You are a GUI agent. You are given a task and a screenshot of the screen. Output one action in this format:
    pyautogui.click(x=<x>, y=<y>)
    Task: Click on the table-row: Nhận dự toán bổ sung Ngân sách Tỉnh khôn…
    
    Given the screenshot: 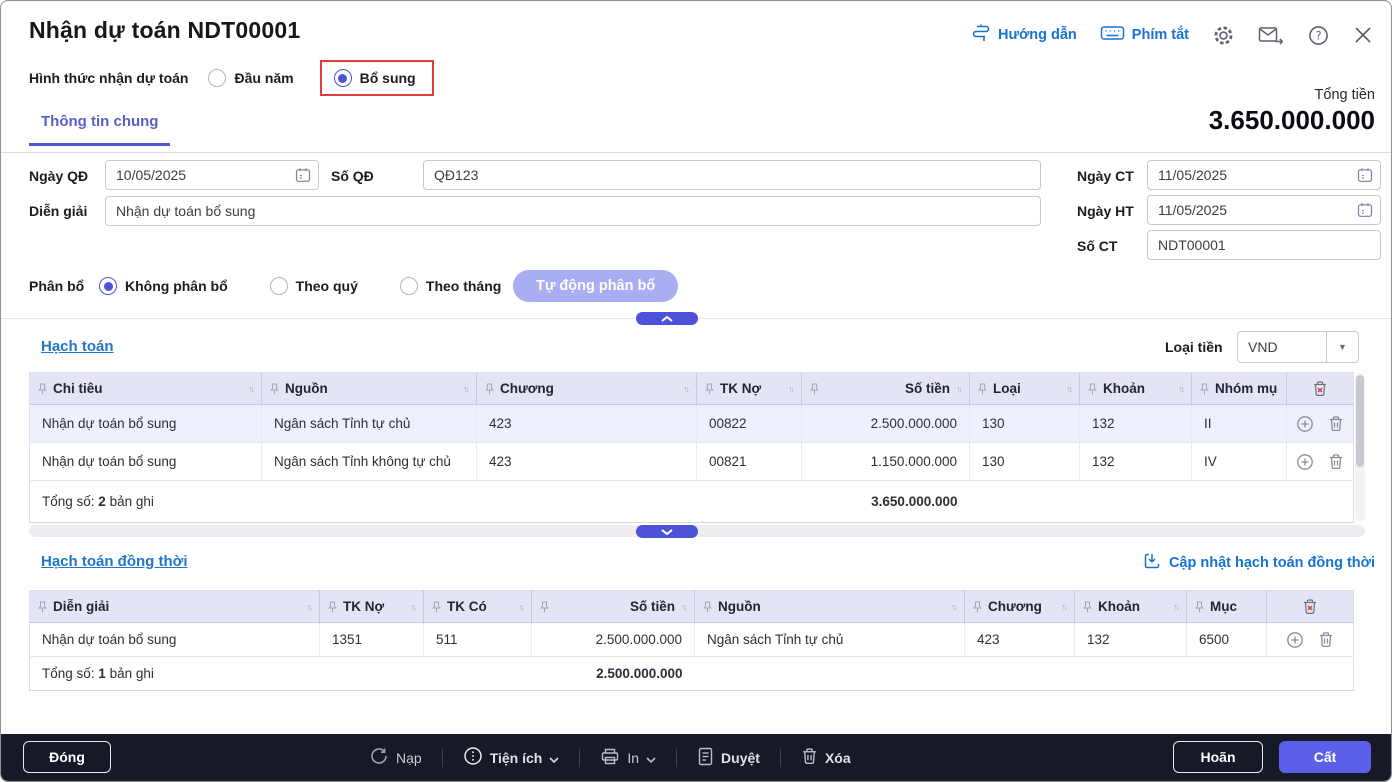 What is the action you would take?
    pyautogui.click(x=691, y=461)
    